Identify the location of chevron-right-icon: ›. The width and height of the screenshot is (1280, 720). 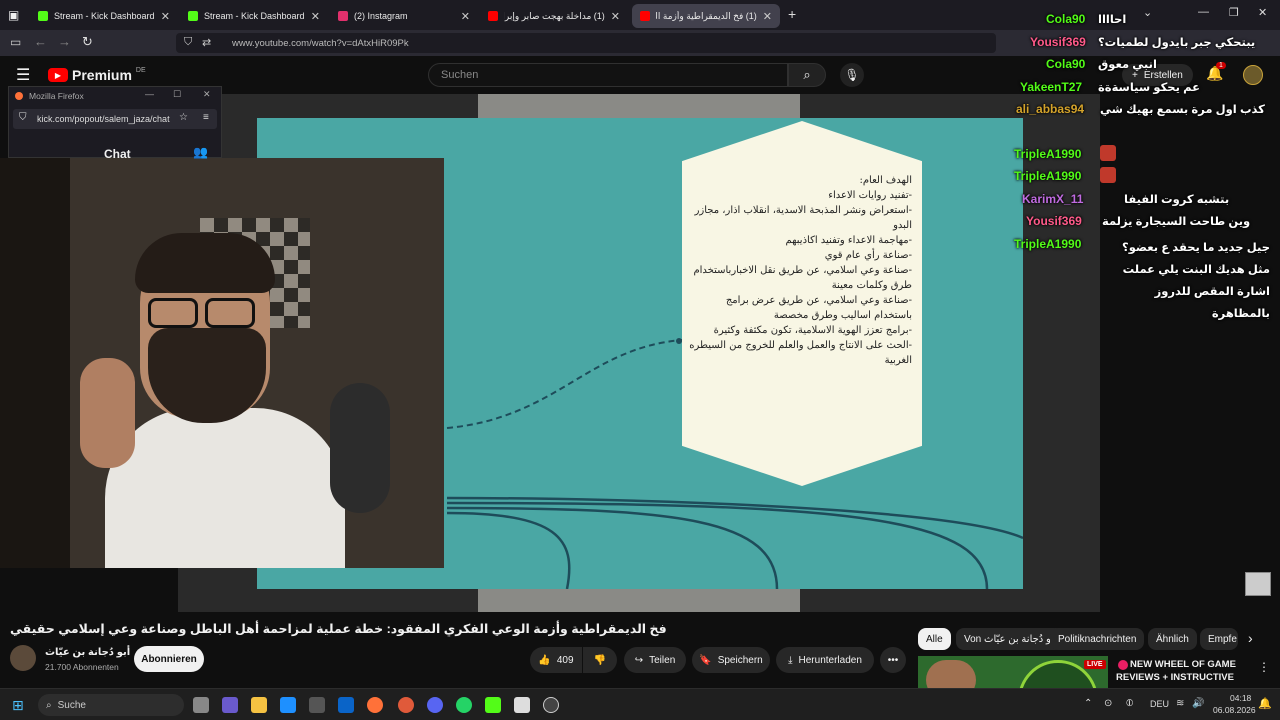
(1250, 638).